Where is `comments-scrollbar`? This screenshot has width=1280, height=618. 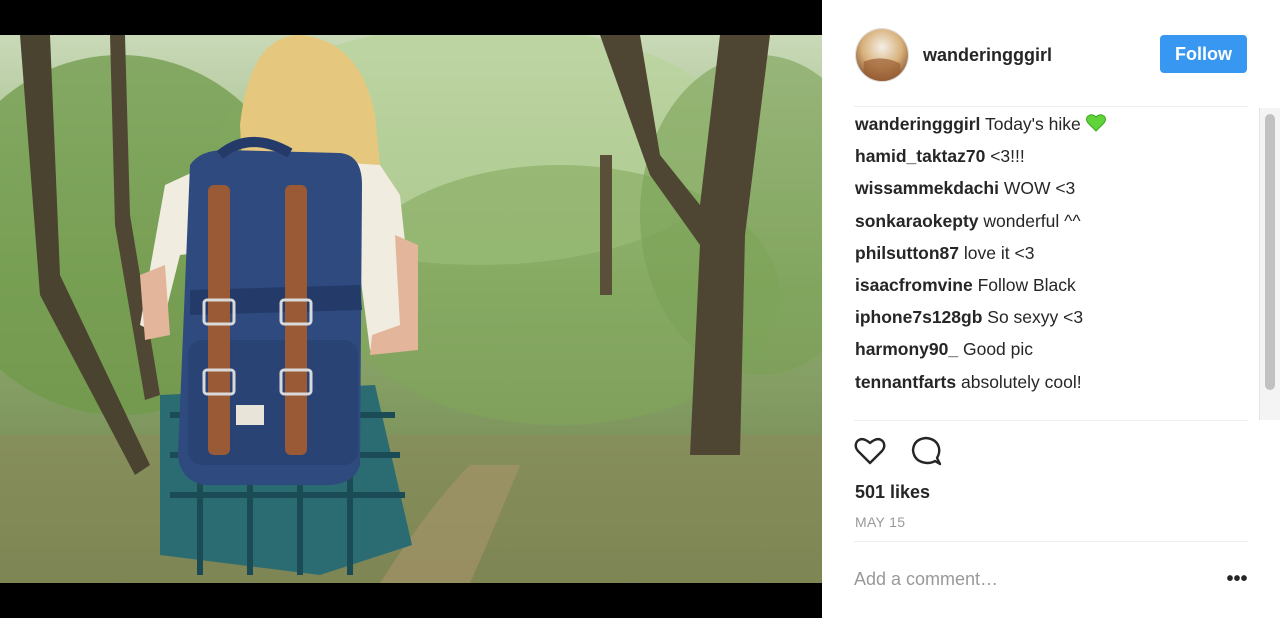 comments-scrollbar is located at coordinates (1269, 264).